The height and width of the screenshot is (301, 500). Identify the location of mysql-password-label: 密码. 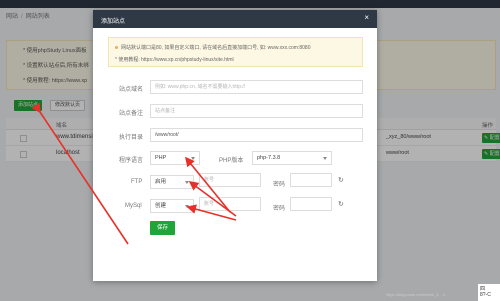
(279, 209).